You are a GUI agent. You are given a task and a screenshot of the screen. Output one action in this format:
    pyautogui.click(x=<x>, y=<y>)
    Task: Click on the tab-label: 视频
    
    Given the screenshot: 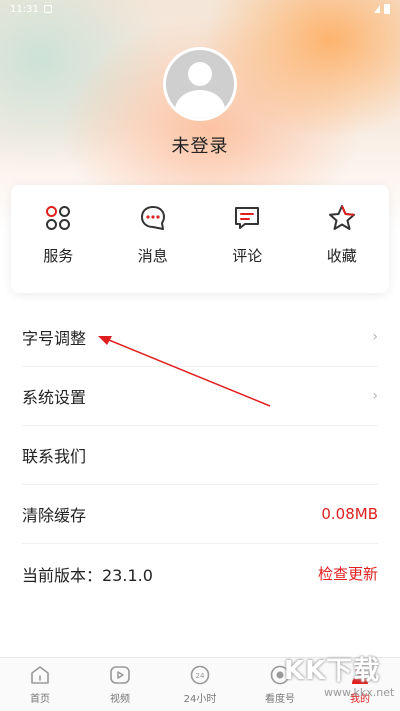 What is the action you would take?
    pyautogui.click(x=120, y=699)
    